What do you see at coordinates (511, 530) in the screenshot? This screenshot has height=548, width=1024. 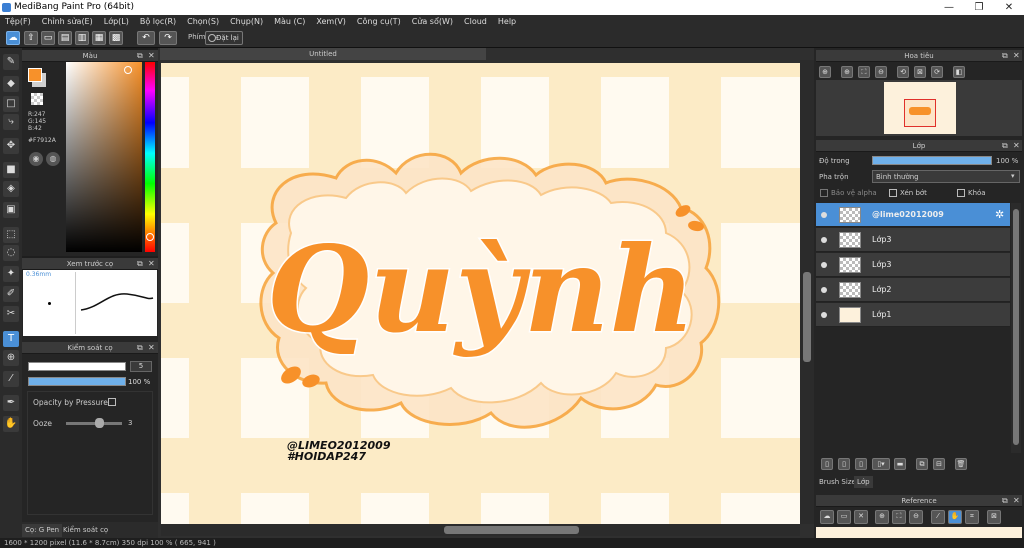 I see `horizontal-scroll-thumb` at bounding box center [511, 530].